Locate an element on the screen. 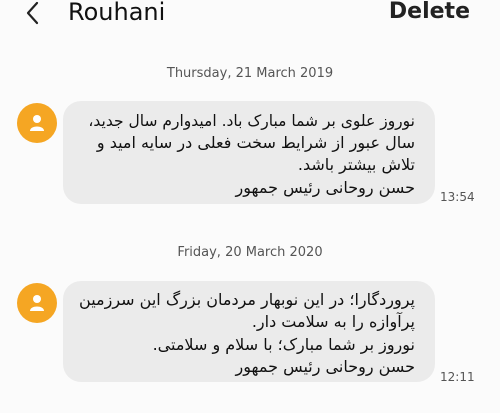 The width and height of the screenshot is (500, 413). date-separator: Friday, 20 March 2020 is located at coordinates (250, 252).